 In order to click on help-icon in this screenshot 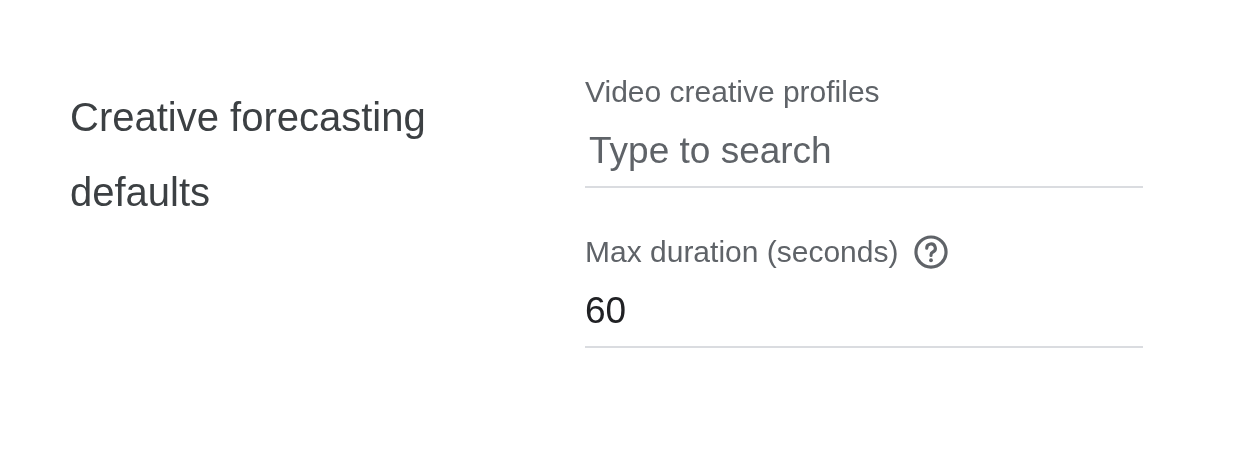, I will do `click(931, 252)`.